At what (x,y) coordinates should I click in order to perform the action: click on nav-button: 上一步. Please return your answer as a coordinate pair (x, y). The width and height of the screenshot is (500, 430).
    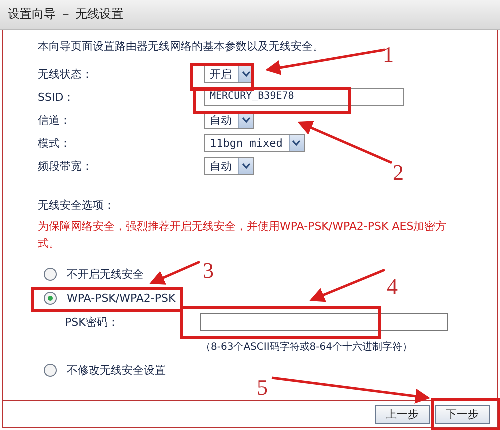
    Looking at the image, I should click on (402, 414).